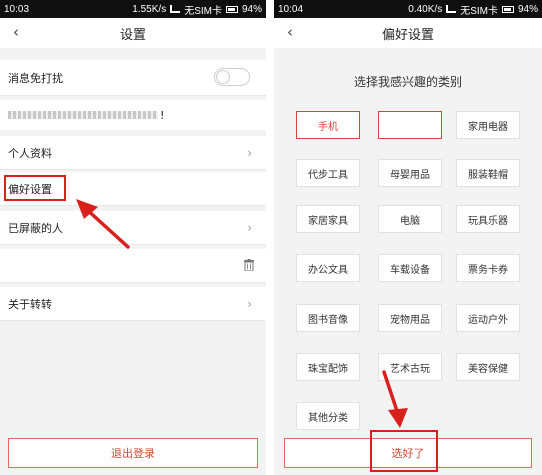  I want to click on dnd-row: 消息免打扰, so click(133, 78).